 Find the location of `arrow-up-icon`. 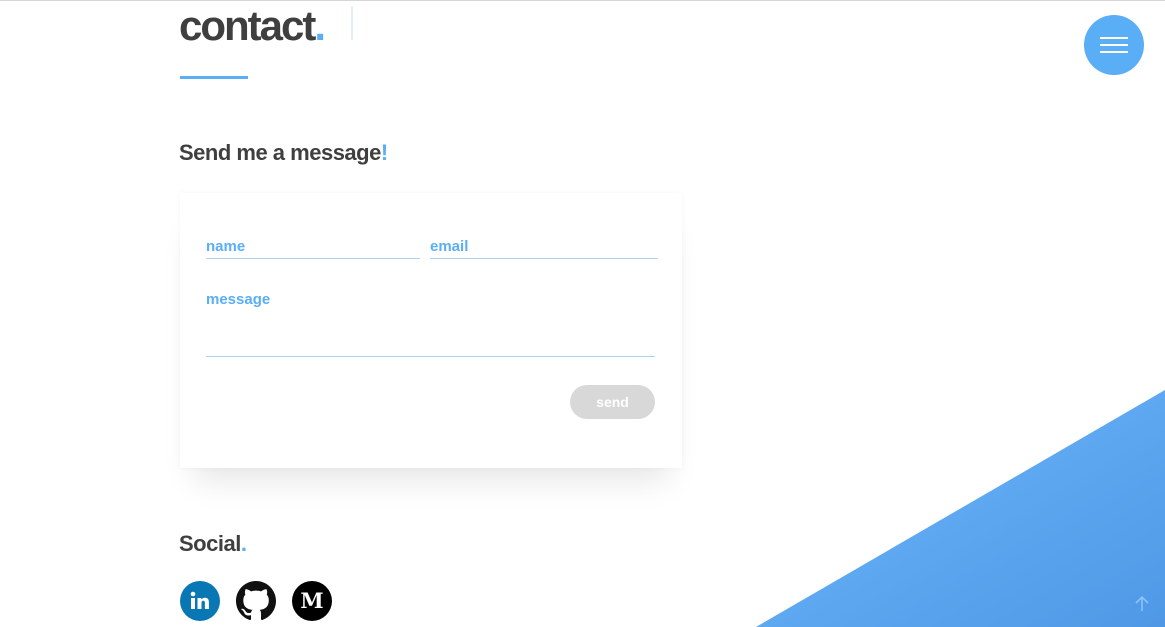

arrow-up-icon is located at coordinates (1142, 604).